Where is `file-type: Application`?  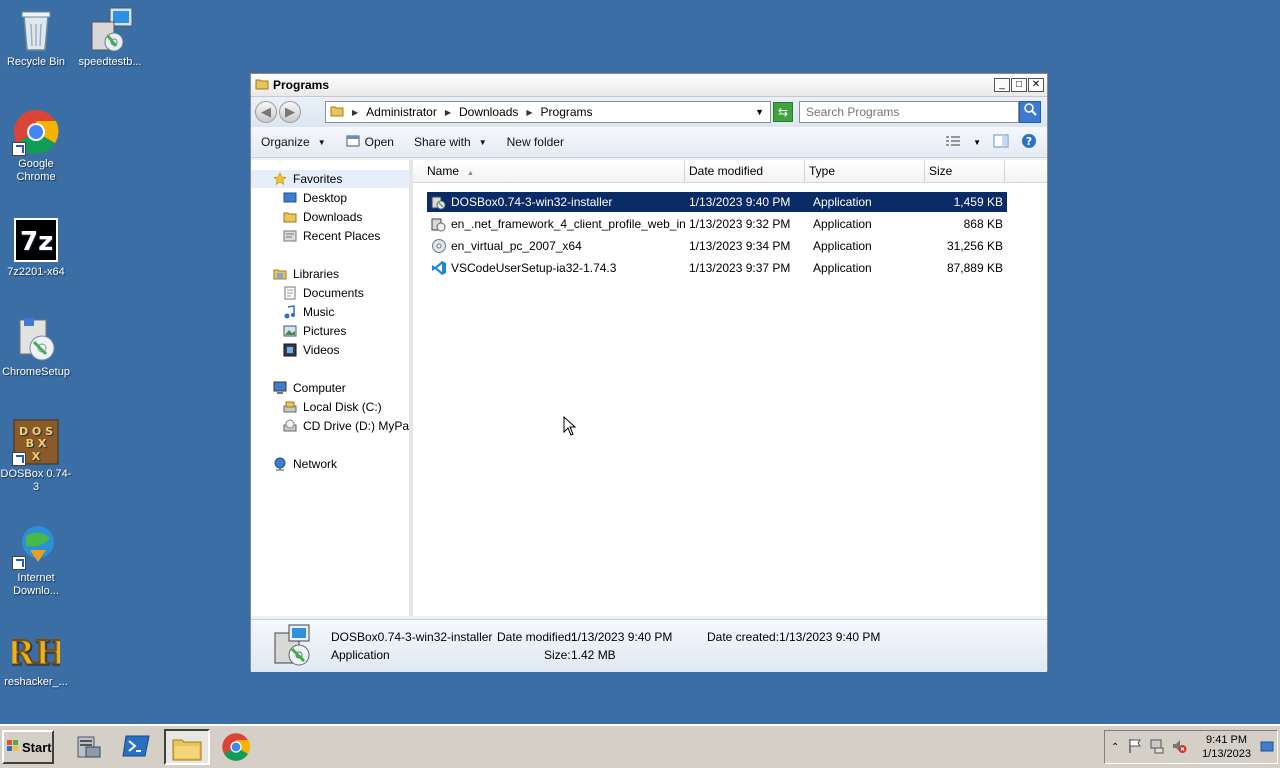
file-type: Application is located at coordinates (842, 224).